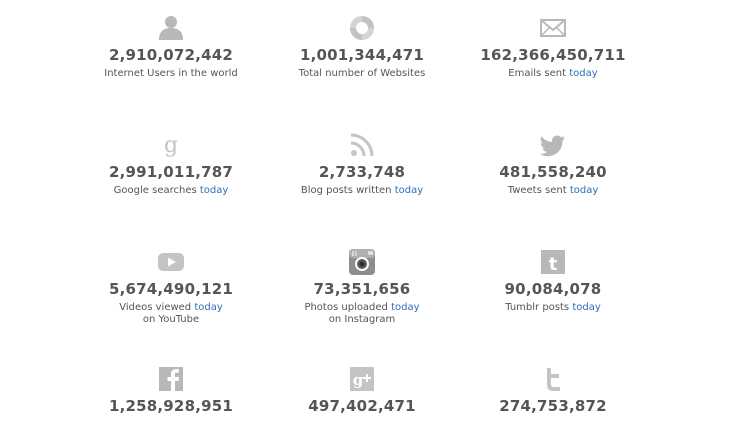 This screenshot has width=730, height=422. I want to click on instagram-camera-icon, so click(362, 262).